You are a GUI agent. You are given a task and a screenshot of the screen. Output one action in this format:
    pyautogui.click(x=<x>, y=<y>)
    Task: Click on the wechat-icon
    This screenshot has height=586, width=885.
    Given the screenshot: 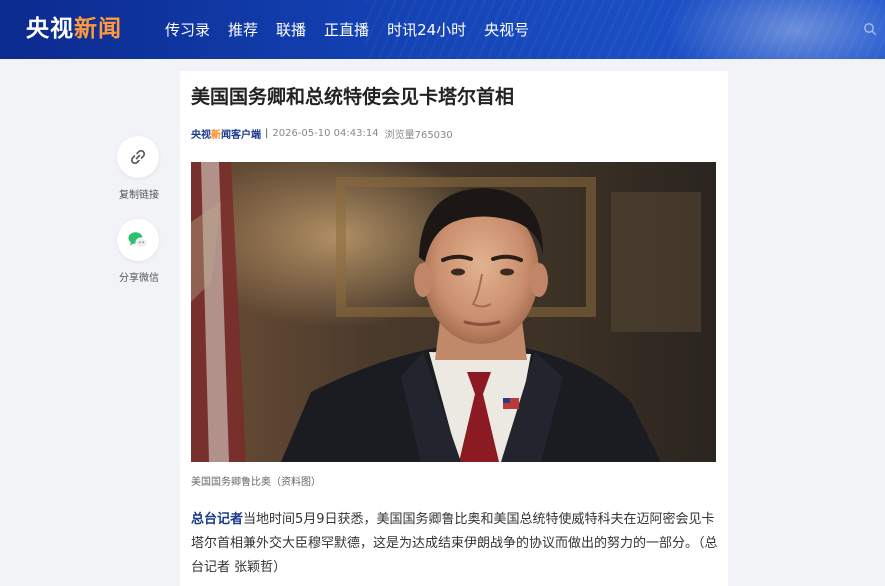 What is the action you would take?
    pyautogui.click(x=138, y=240)
    